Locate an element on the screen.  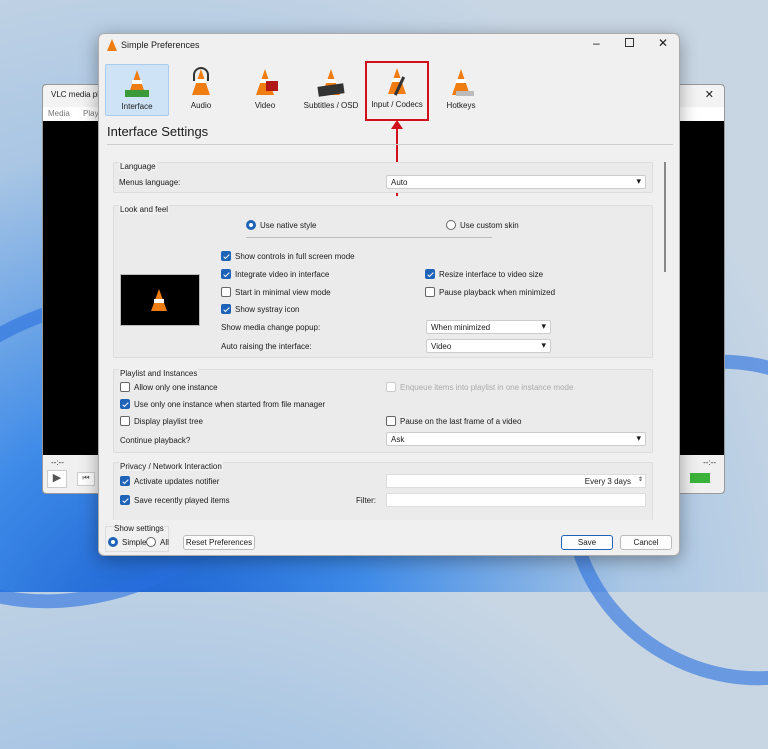
media-popup-select: When minimized is located at coordinates (488, 327).